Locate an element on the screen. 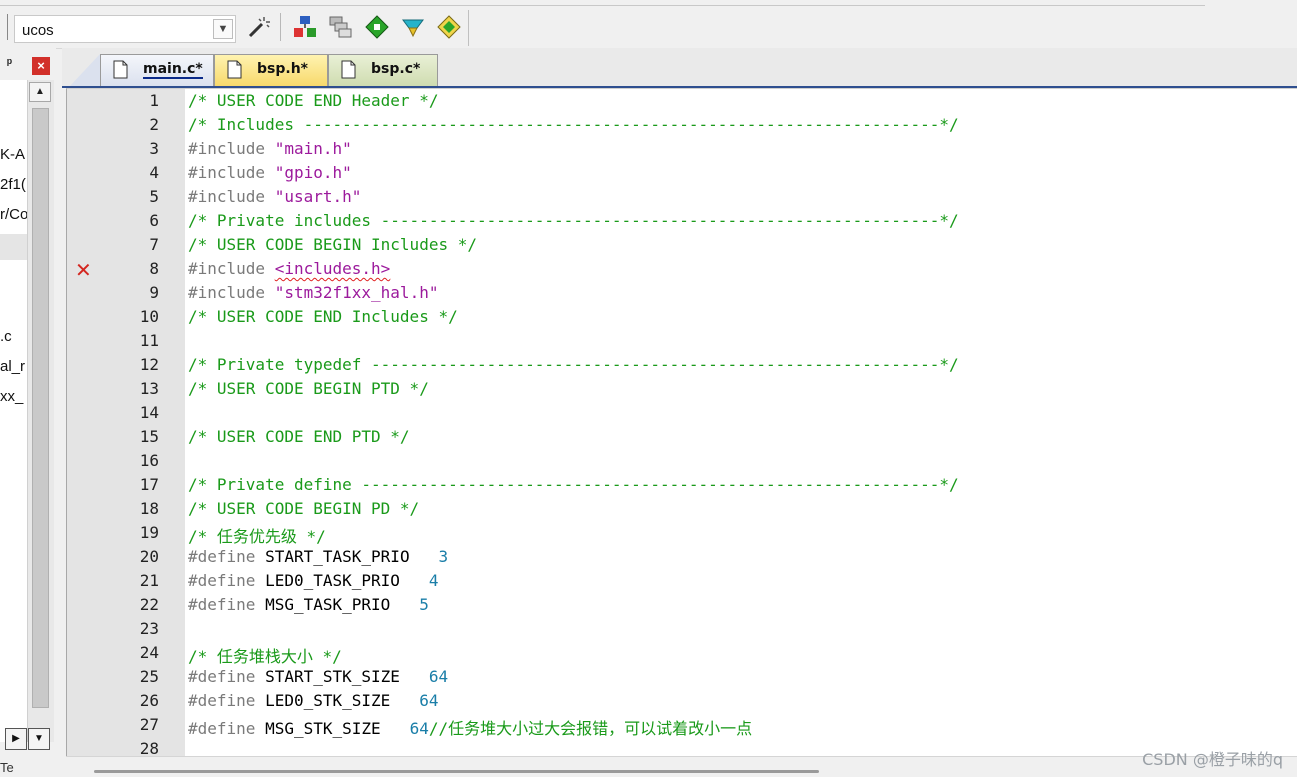  line-number: 25 is located at coordinates (149, 676).